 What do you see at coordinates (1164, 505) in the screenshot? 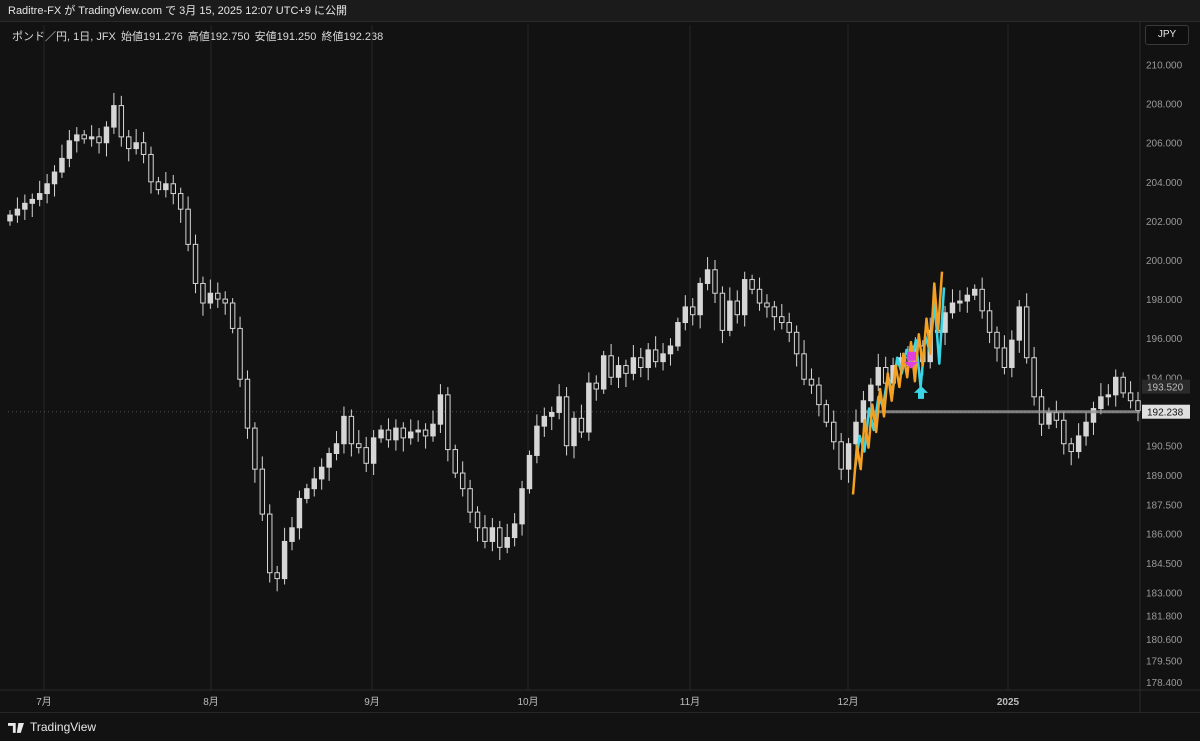
I see `price-tick-label: 187.500` at bounding box center [1164, 505].